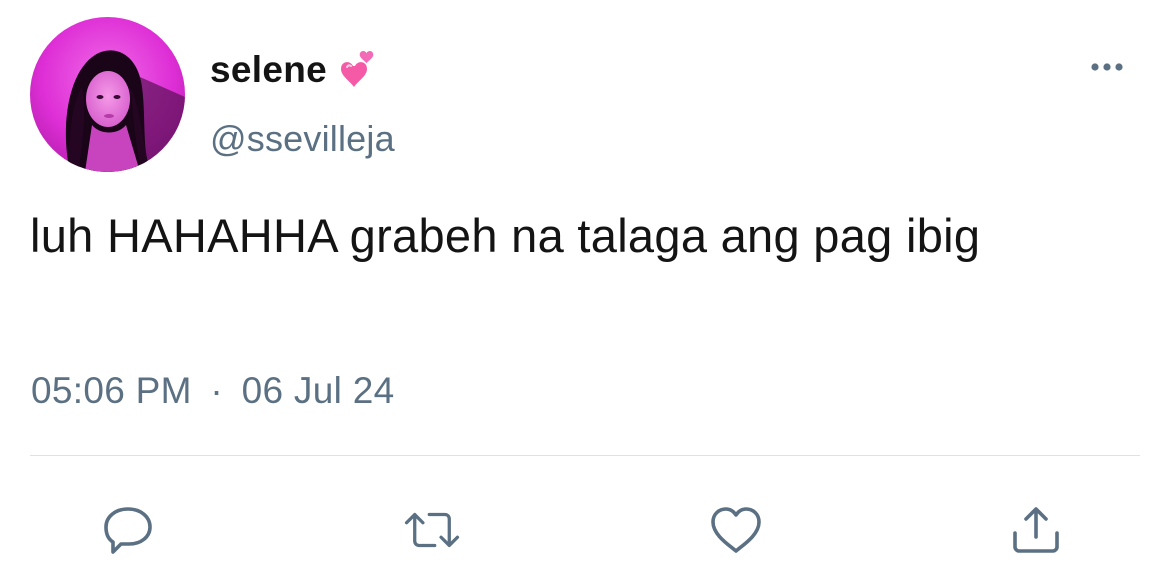 This screenshot has width=1170, height=587. I want to click on heart-with-ribbon-emoji-icon, so click(361, 70).